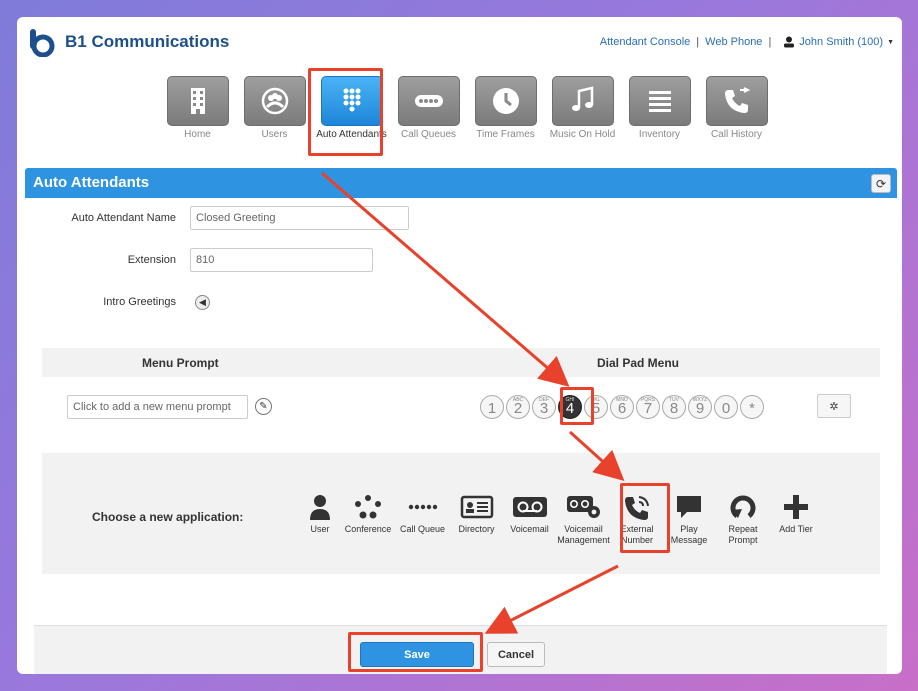 This screenshot has width=918, height=691. Describe the element at coordinates (582, 98) in the screenshot. I see `music-note-icon` at that location.